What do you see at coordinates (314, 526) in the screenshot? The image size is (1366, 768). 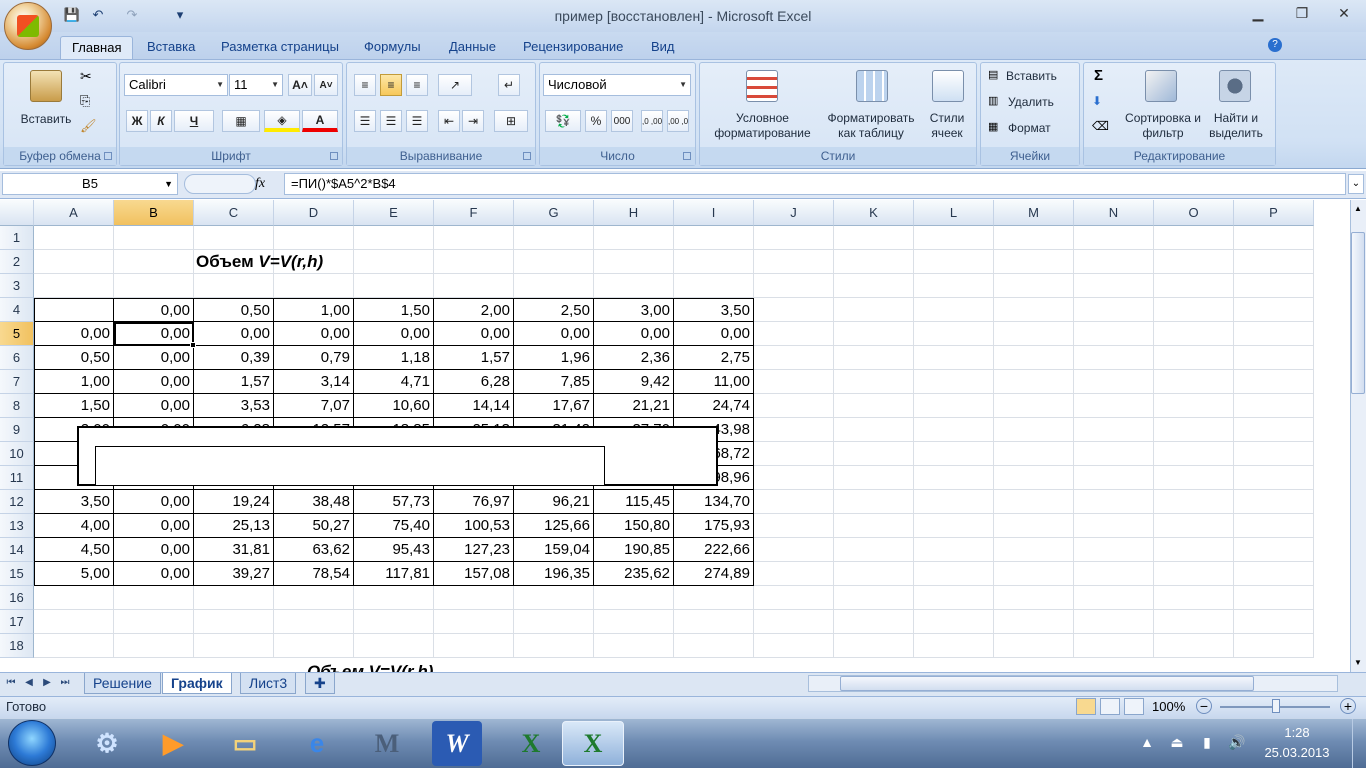 I see `volume-cell: 50,27` at bounding box center [314, 526].